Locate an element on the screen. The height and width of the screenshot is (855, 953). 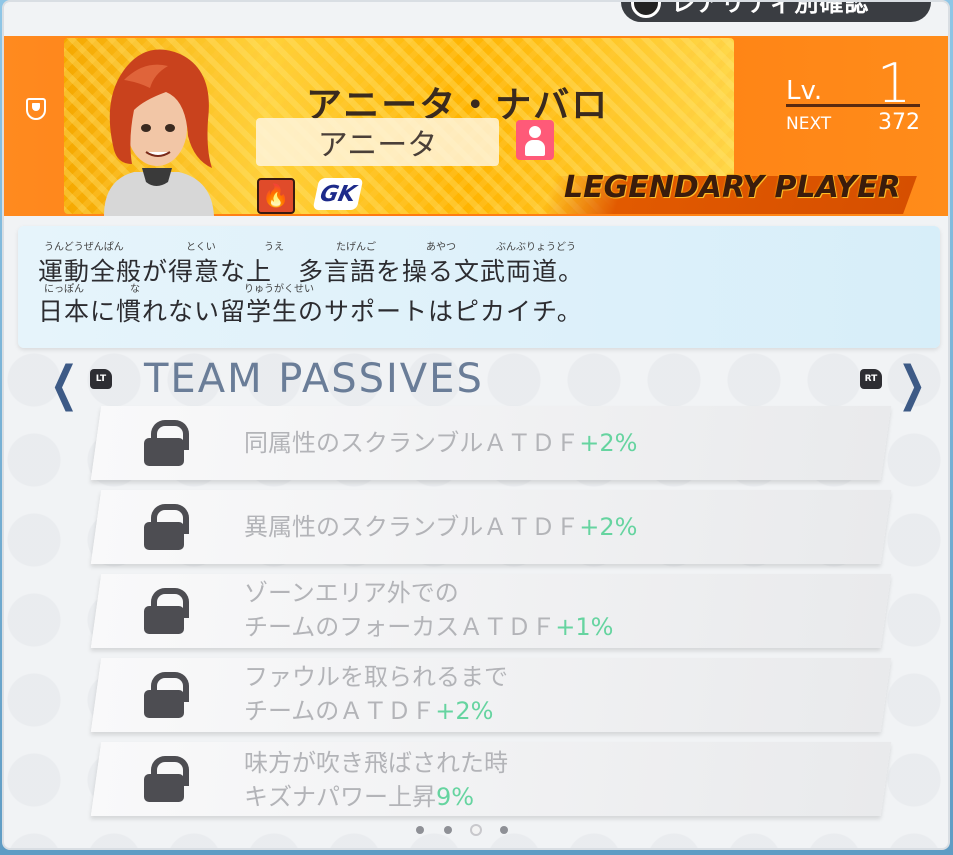
menu-button-icon is located at coordinates (646, 10).